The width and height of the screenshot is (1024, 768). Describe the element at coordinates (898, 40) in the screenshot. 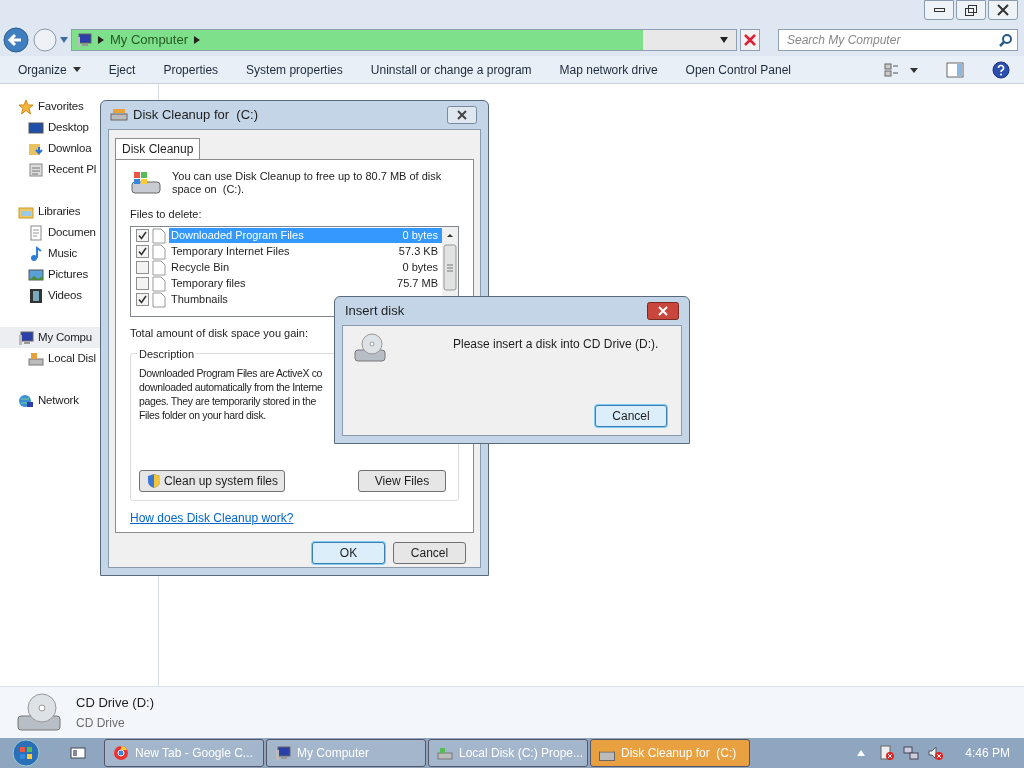

I see `search-field: Search My Computer` at that location.